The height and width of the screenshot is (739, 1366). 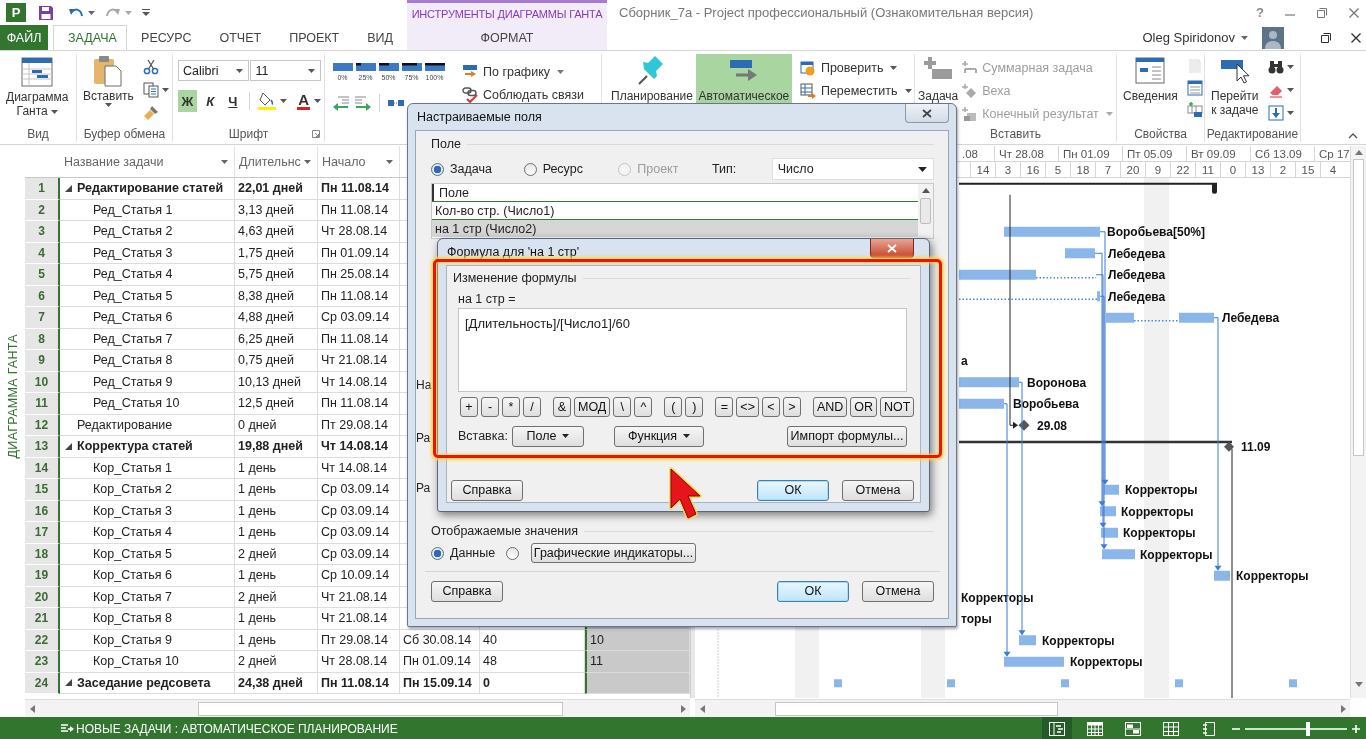 What do you see at coordinates (1353, 136) in the screenshot?
I see `collapse-ribbon-icon` at bounding box center [1353, 136].